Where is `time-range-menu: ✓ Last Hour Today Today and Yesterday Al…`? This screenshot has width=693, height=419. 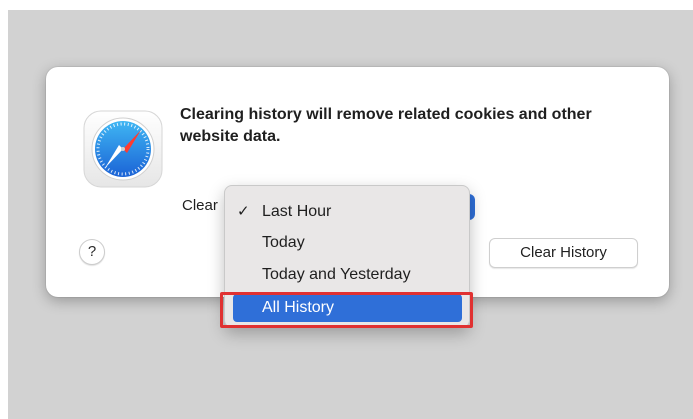
time-range-menu: ✓ Last Hour Today Today and Yesterday Al… is located at coordinates (347, 256).